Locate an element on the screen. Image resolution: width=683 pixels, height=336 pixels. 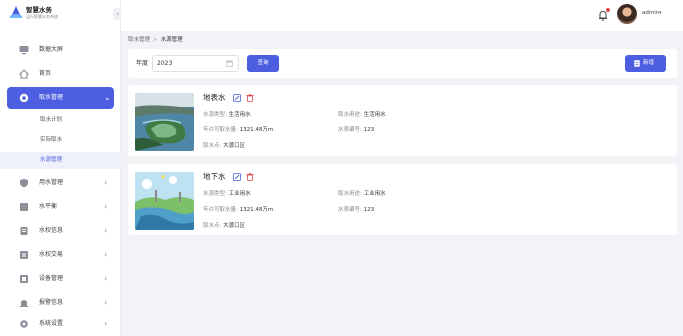
sidebar-item-dashboard: 数据大屏 is located at coordinates (60, 50).